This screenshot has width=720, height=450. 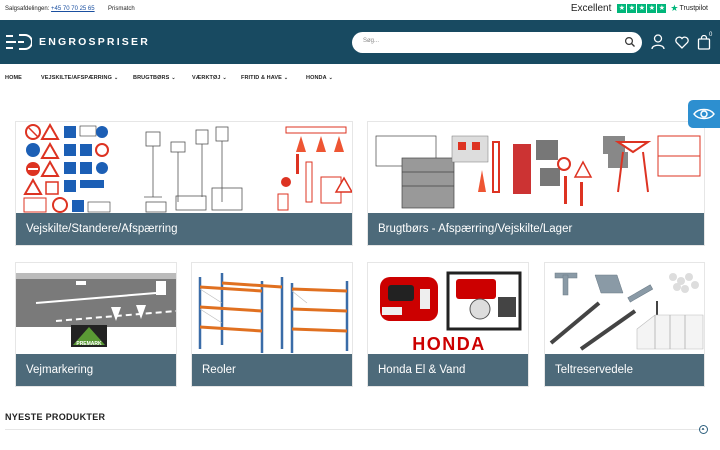 I want to click on nav-item-vaerktoj: VÆRKTØJ ⌄, so click(x=209, y=78).